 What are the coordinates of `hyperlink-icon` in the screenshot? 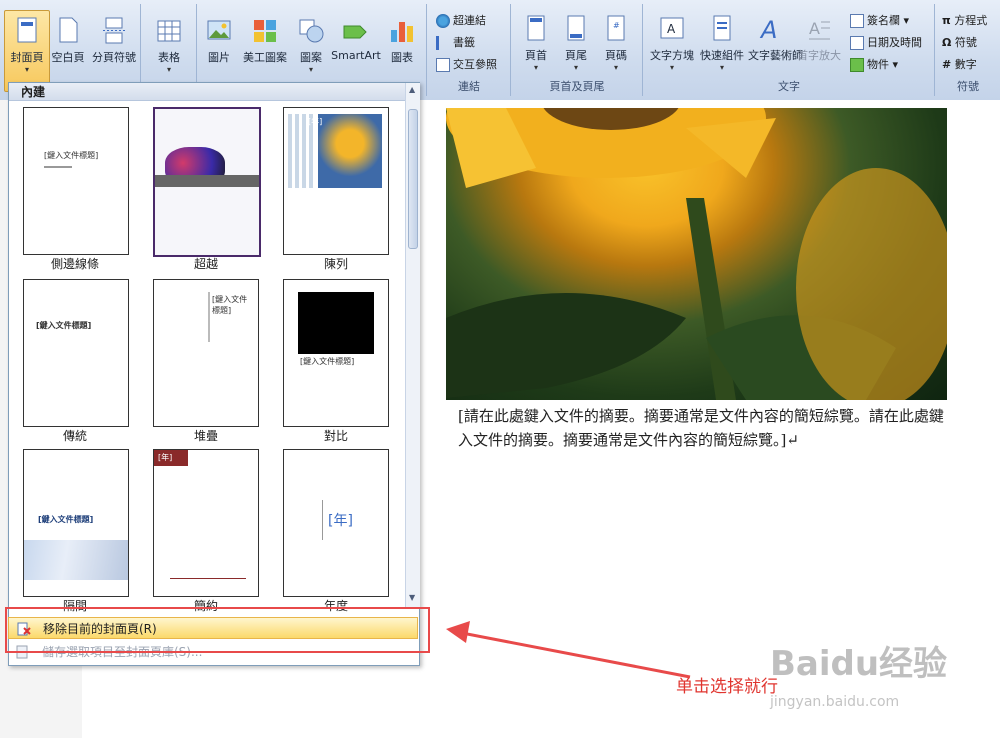 It's located at (443, 21).